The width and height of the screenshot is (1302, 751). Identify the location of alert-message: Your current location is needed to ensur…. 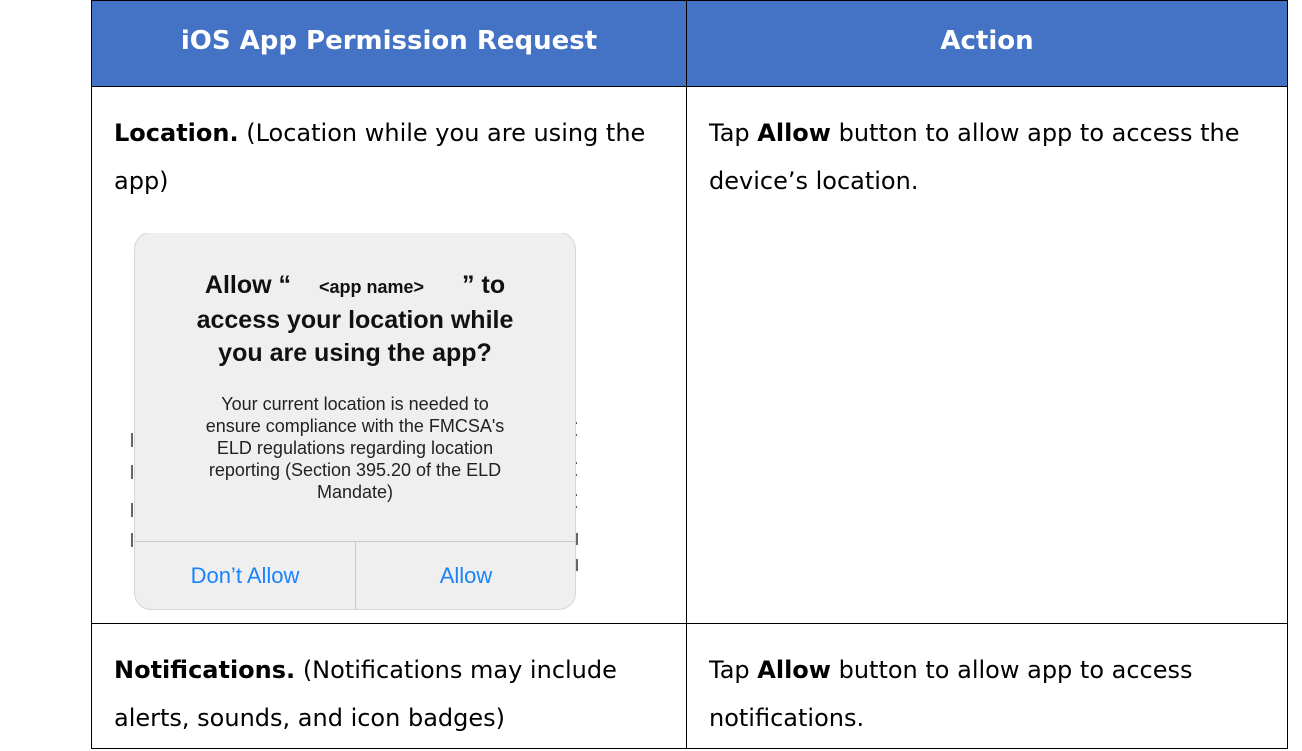
(355, 448).